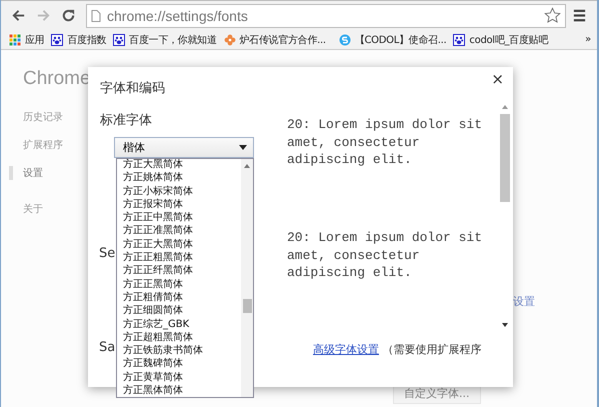 Image resolution: width=599 pixels, height=407 pixels. Describe the element at coordinates (326, 16) in the screenshot. I see `address-bar: chrome://settings/fonts` at that location.